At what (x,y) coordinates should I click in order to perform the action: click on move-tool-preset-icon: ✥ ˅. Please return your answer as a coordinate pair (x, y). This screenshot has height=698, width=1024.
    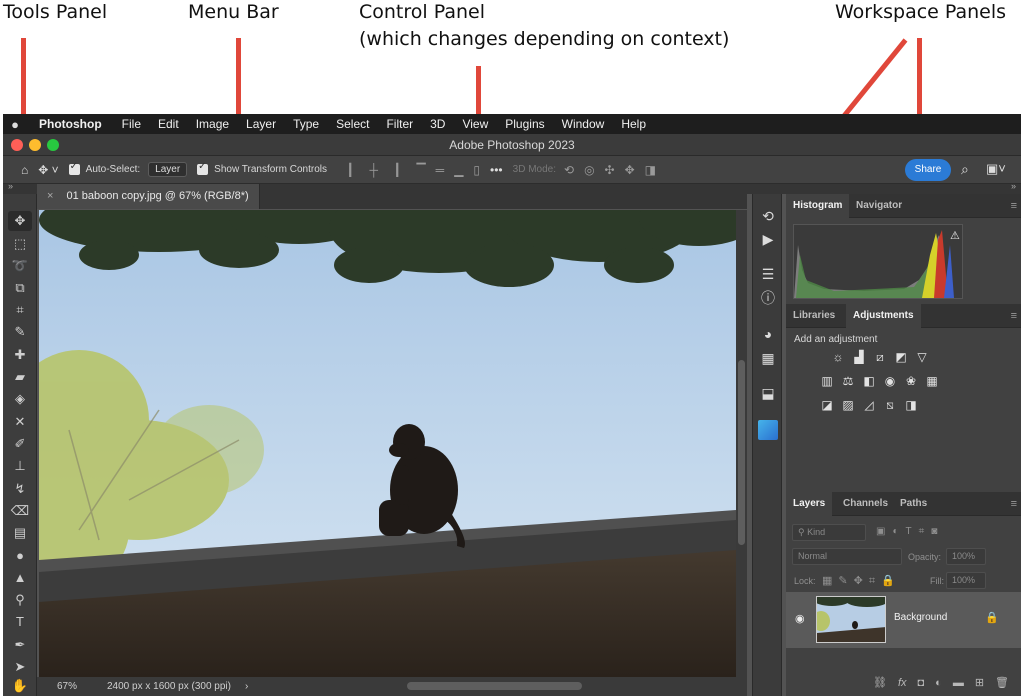
    Looking at the image, I should click on (48, 170).